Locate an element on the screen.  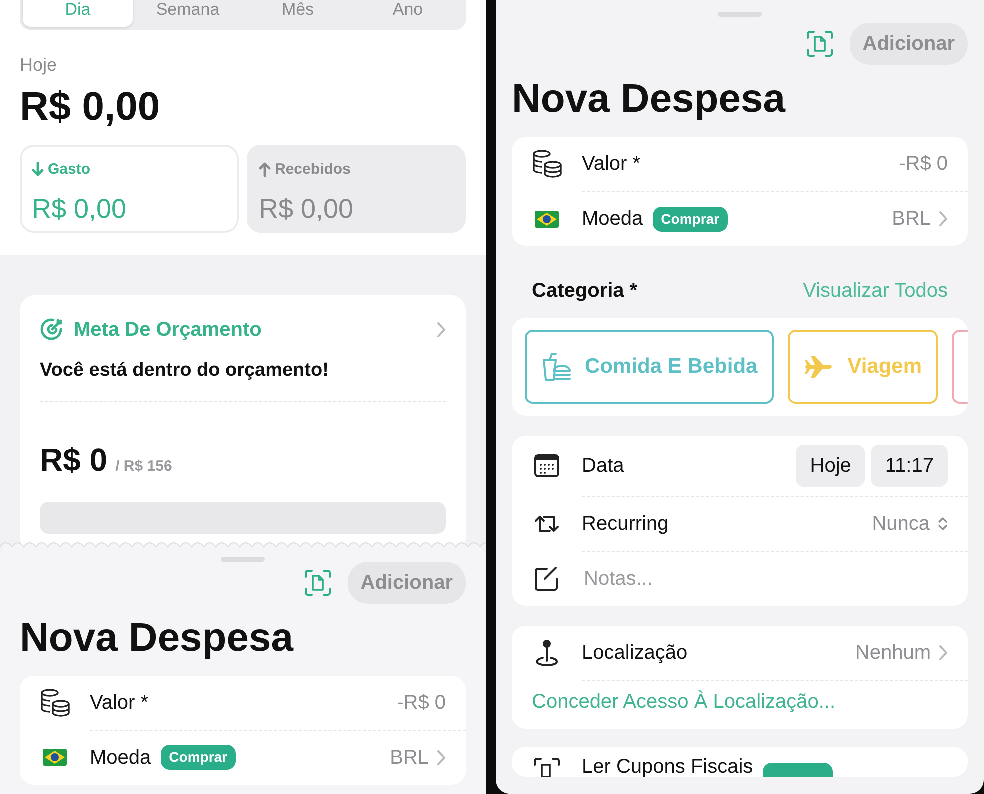
period-tab: Semana is located at coordinates (188, 13).